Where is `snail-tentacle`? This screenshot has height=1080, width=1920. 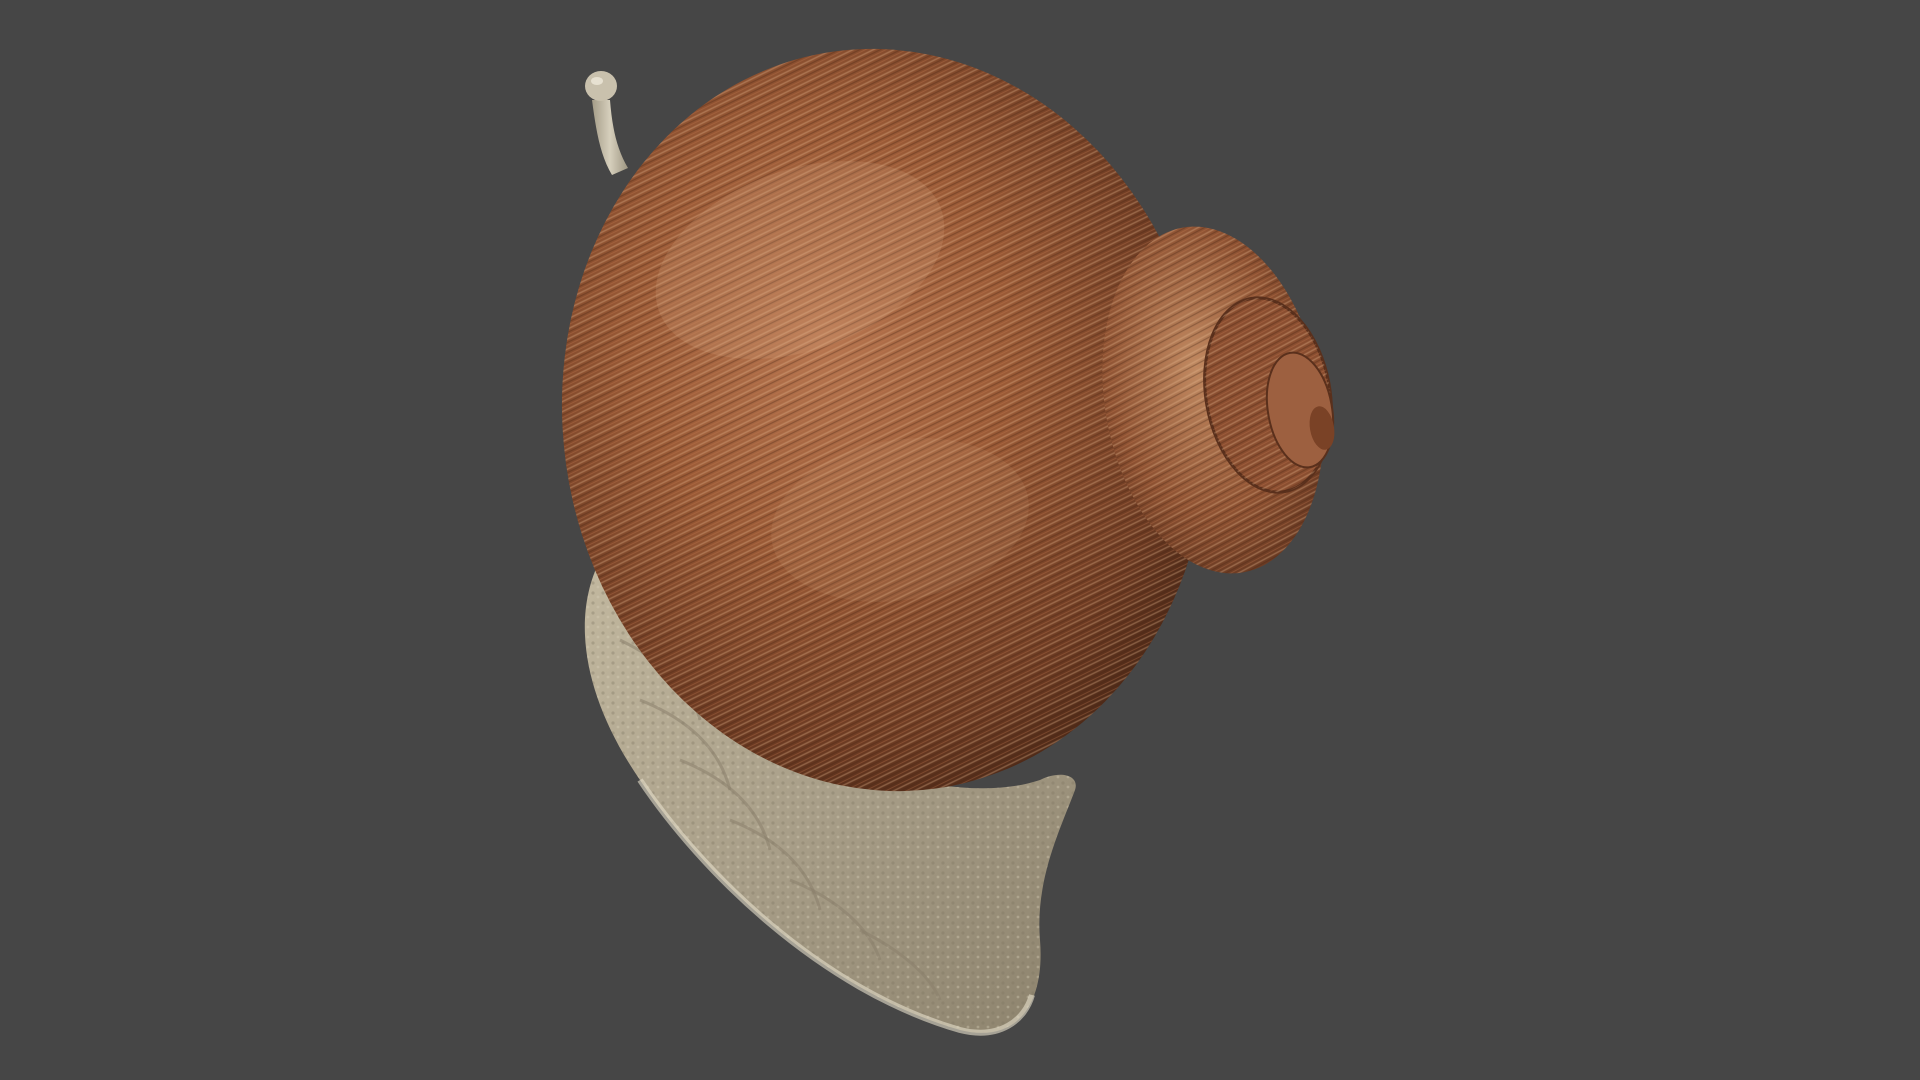 snail-tentacle is located at coordinates (606, 123).